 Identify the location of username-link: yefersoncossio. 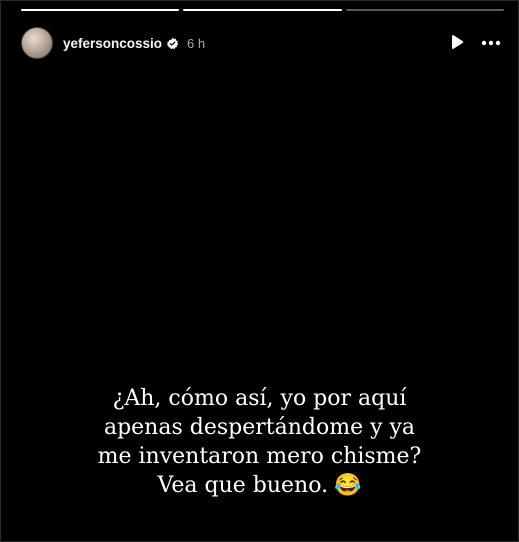
(112, 43).